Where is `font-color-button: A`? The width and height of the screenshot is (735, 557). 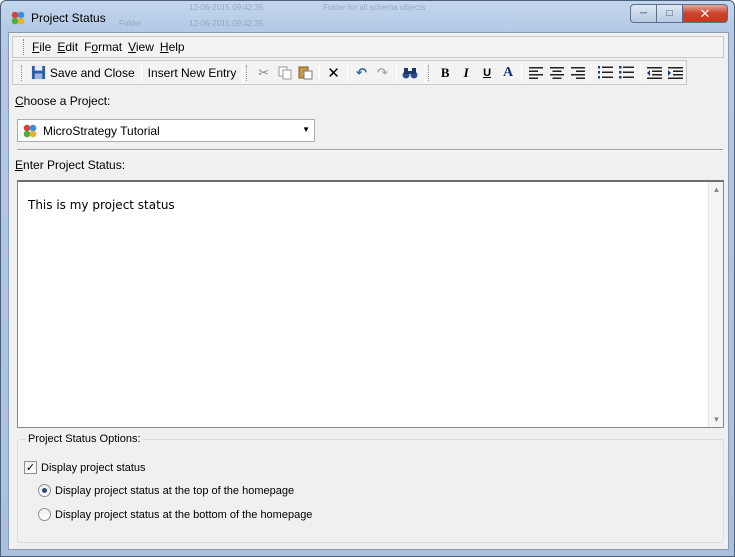 font-color-button: A is located at coordinates (508, 72).